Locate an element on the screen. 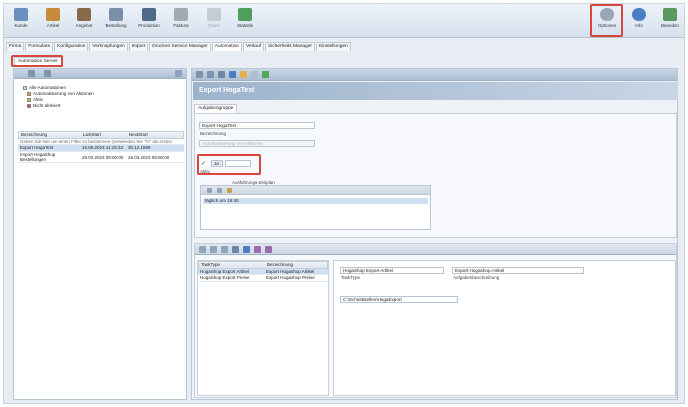  ribbon-button-artikel: Artikel is located at coordinates (53, 21).